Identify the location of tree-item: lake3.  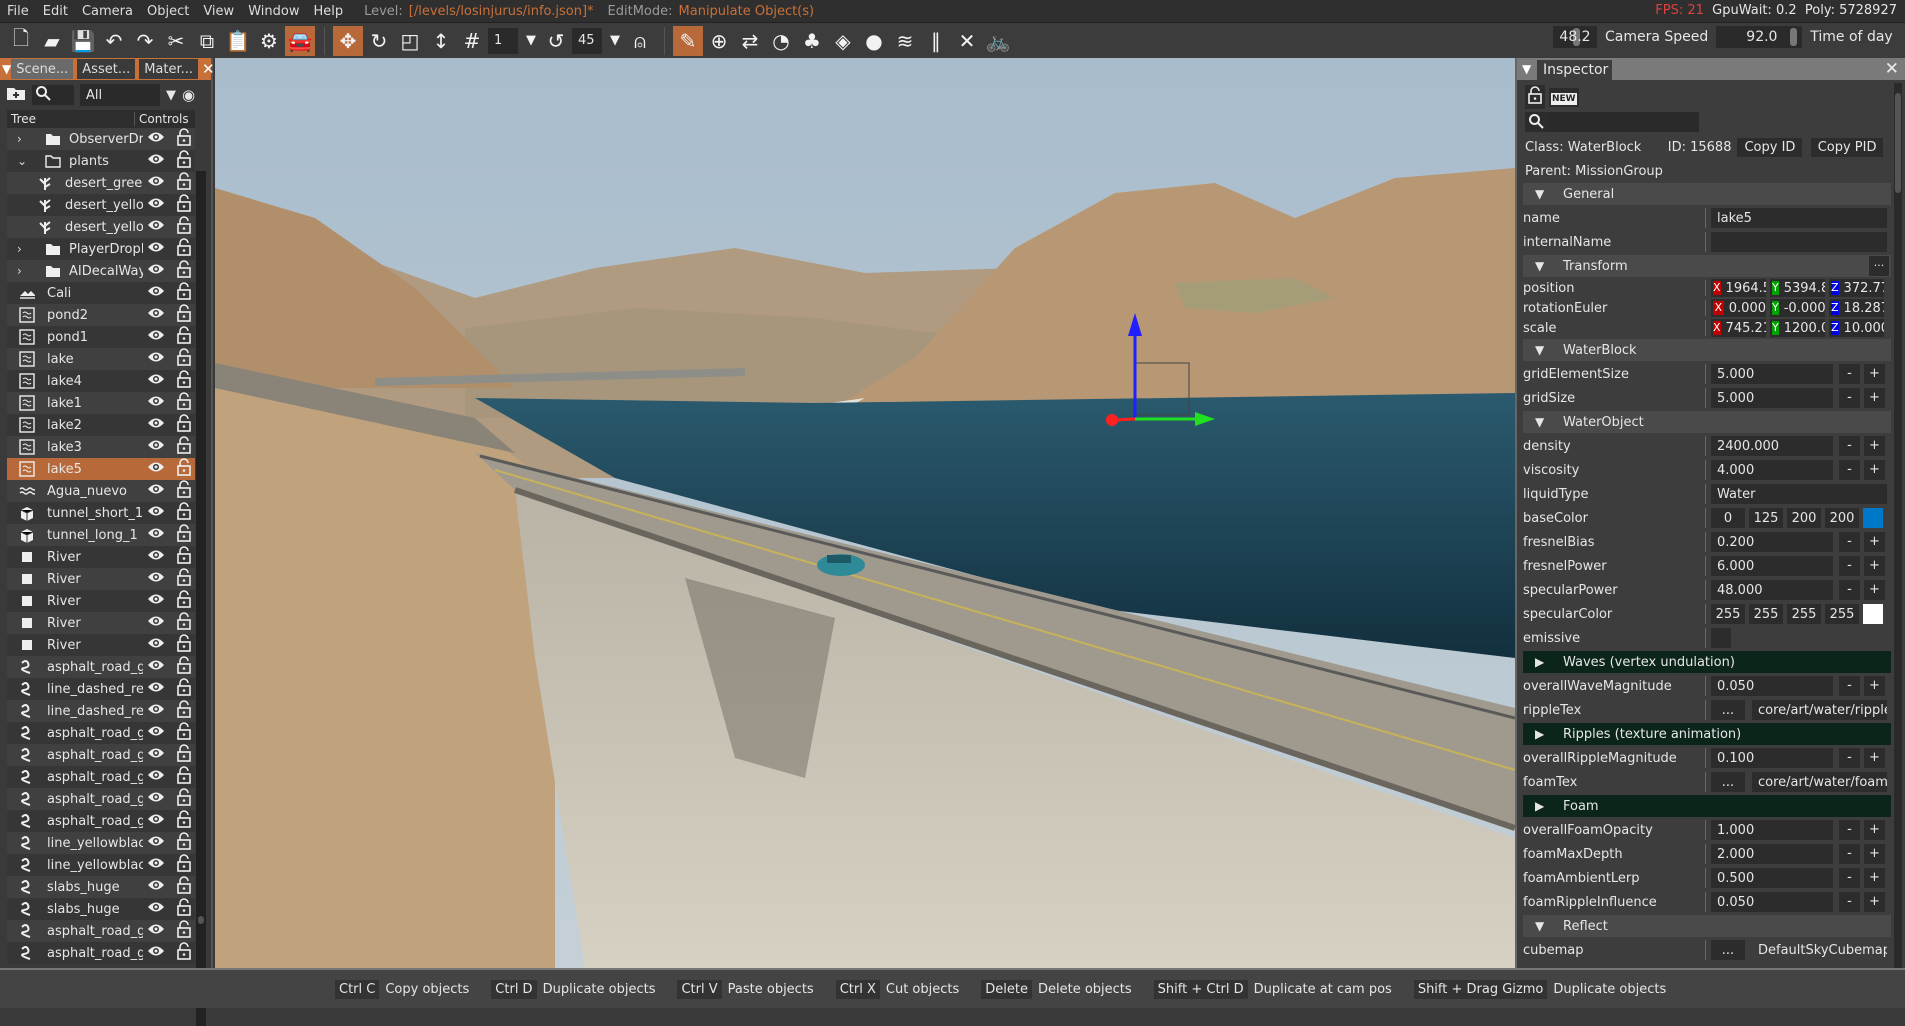
(101, 447).